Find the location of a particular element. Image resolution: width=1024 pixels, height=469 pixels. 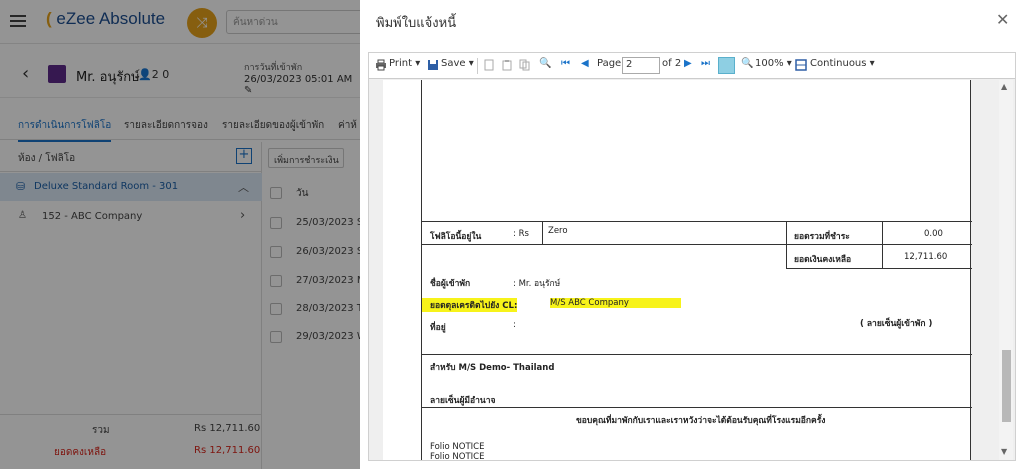

next-page-icon: ▶ is located at coordinates (688, 63).